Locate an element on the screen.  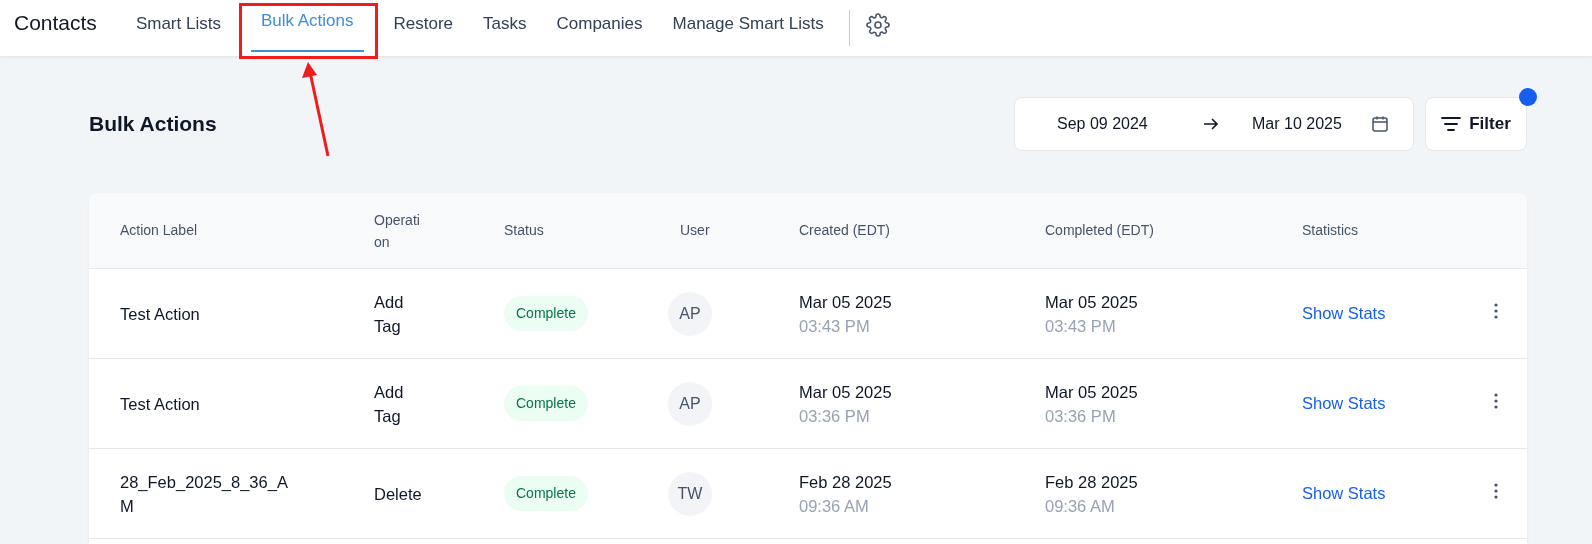
column-header: Created (EDT) is located at coordinates (845, 230).